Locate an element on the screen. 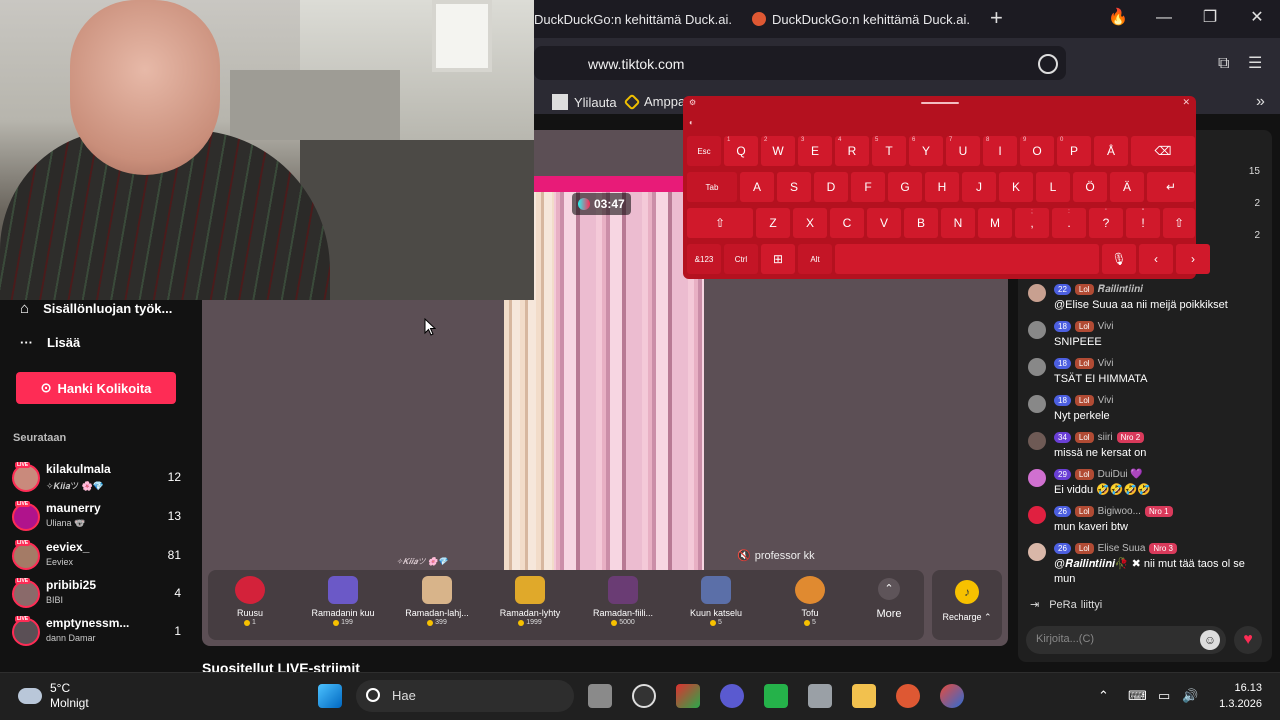 The image size is (1280, 720). chat-username: siiri is located at coordinates (1105, 437).